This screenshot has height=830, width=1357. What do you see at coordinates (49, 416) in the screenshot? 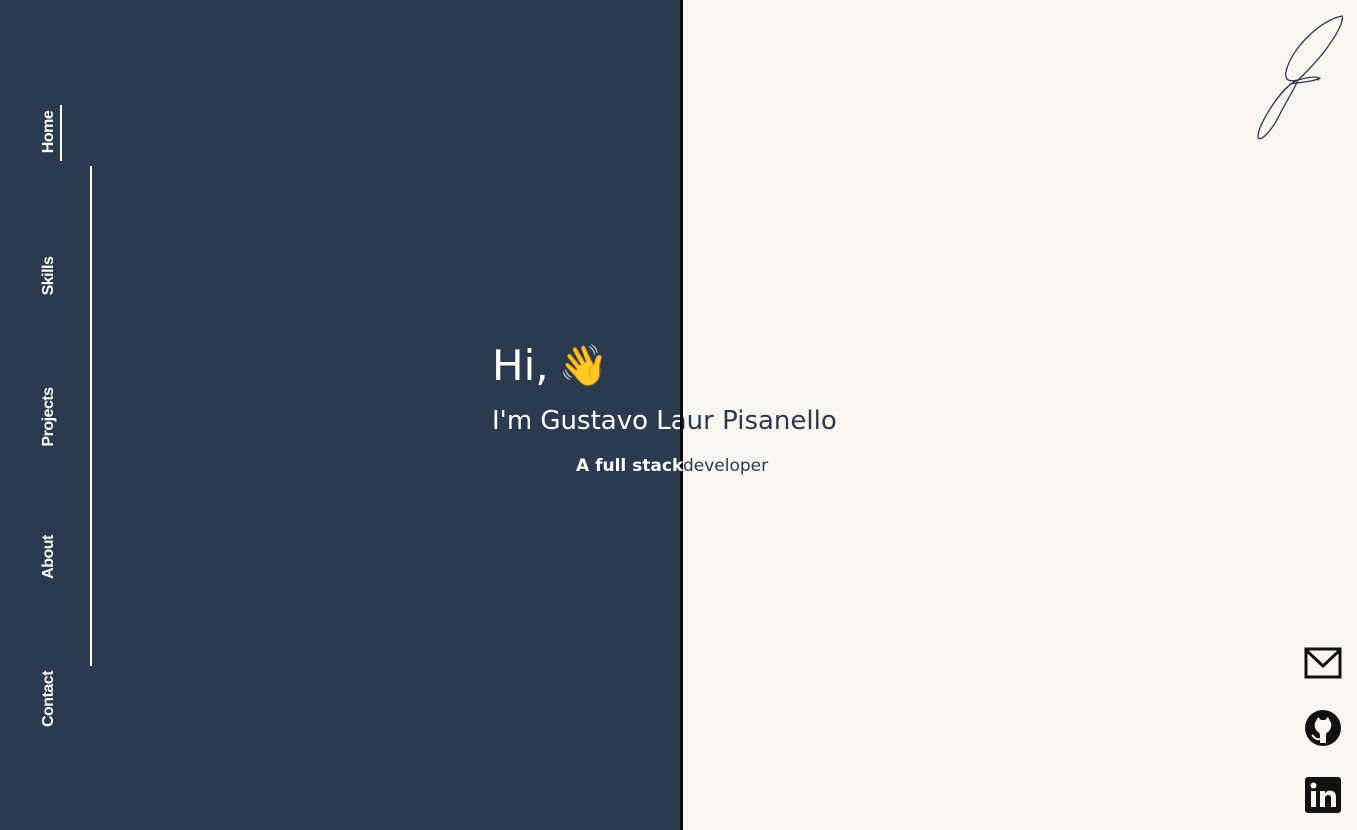
I see `nav-label-projects: Projects` at bounding box center [49, 416].